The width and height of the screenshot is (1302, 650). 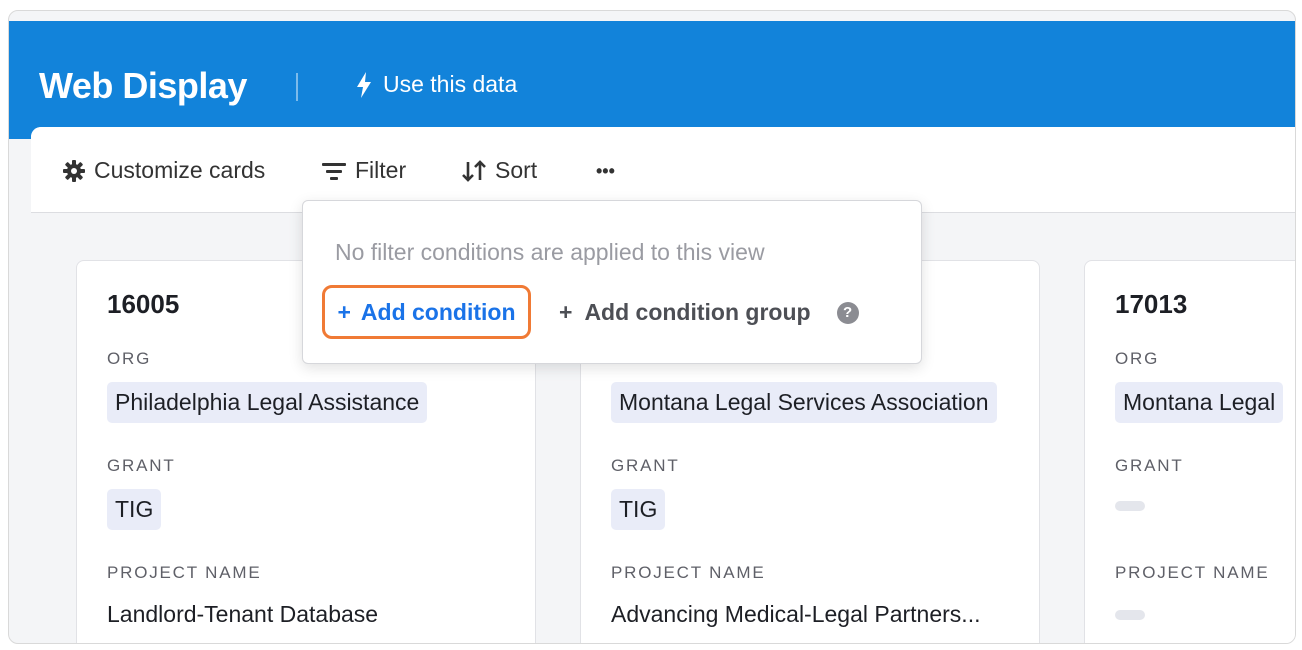 I want to click on more-options-button: •••, so click(x=605, y=171).